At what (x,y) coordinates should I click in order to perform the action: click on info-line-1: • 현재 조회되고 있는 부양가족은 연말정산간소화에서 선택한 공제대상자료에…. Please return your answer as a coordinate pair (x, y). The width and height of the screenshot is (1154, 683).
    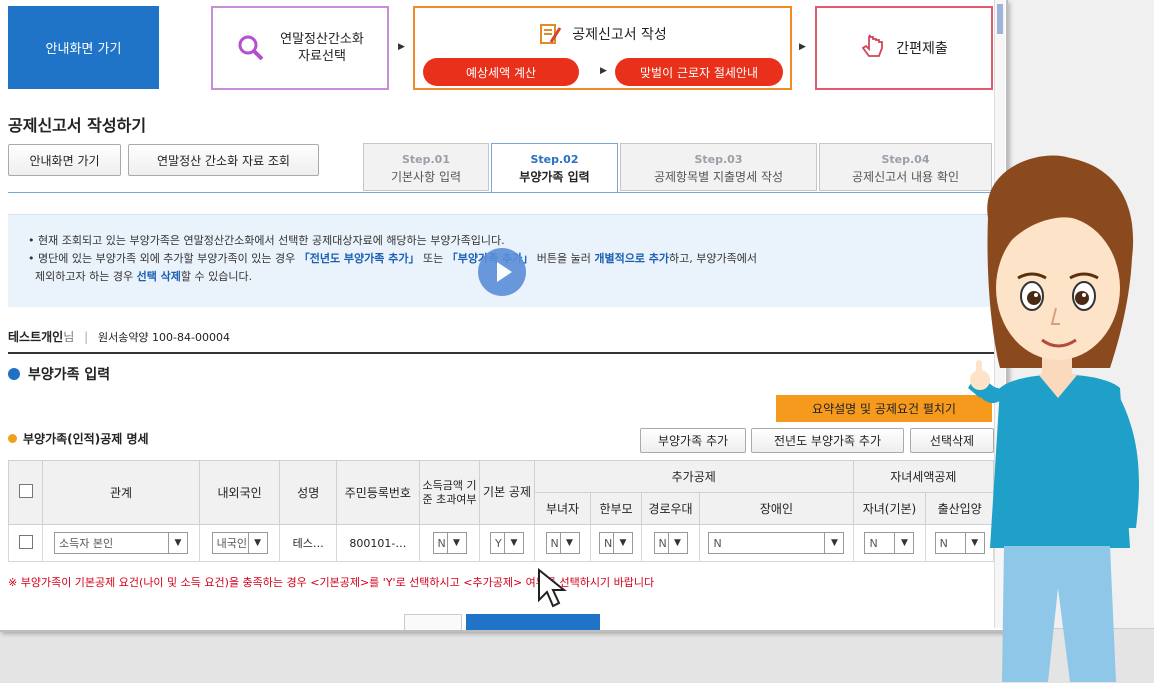
    Looking at the image, I should click on (266, 240).